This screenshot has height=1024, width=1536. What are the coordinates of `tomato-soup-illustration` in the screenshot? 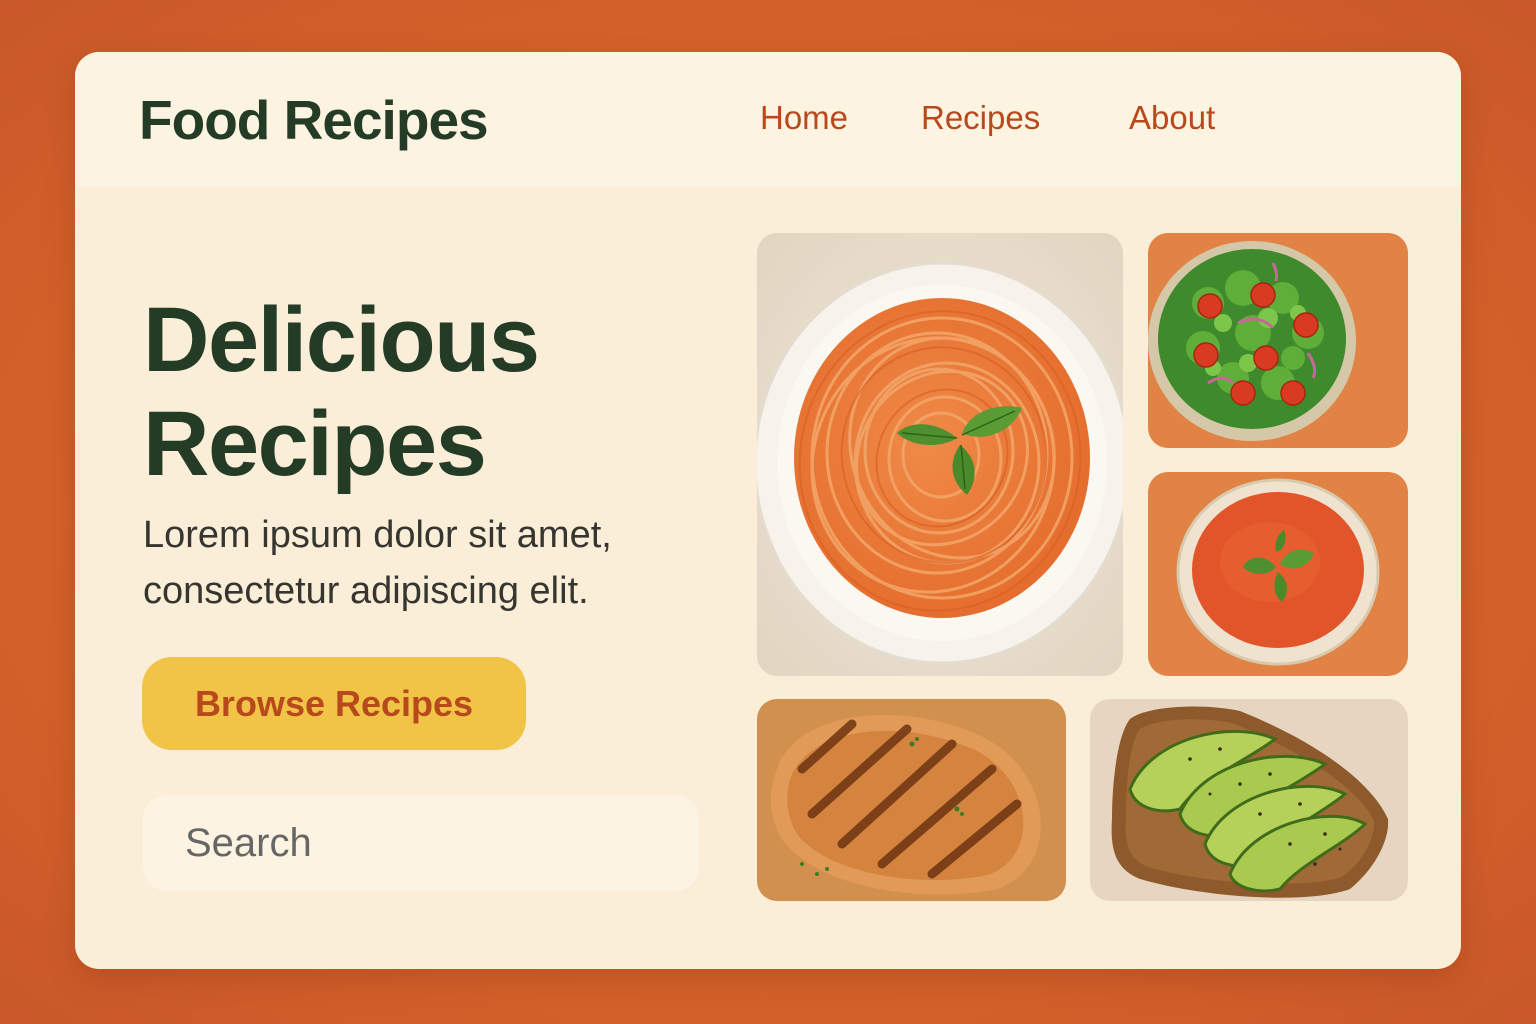 It's located at (1278, 574).